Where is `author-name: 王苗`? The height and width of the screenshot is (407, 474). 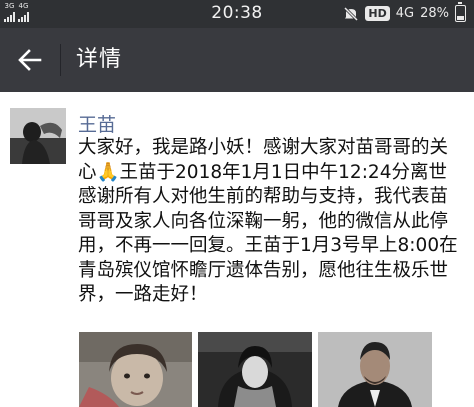
author-name: 王苗 is located at coordinates (97, 123).